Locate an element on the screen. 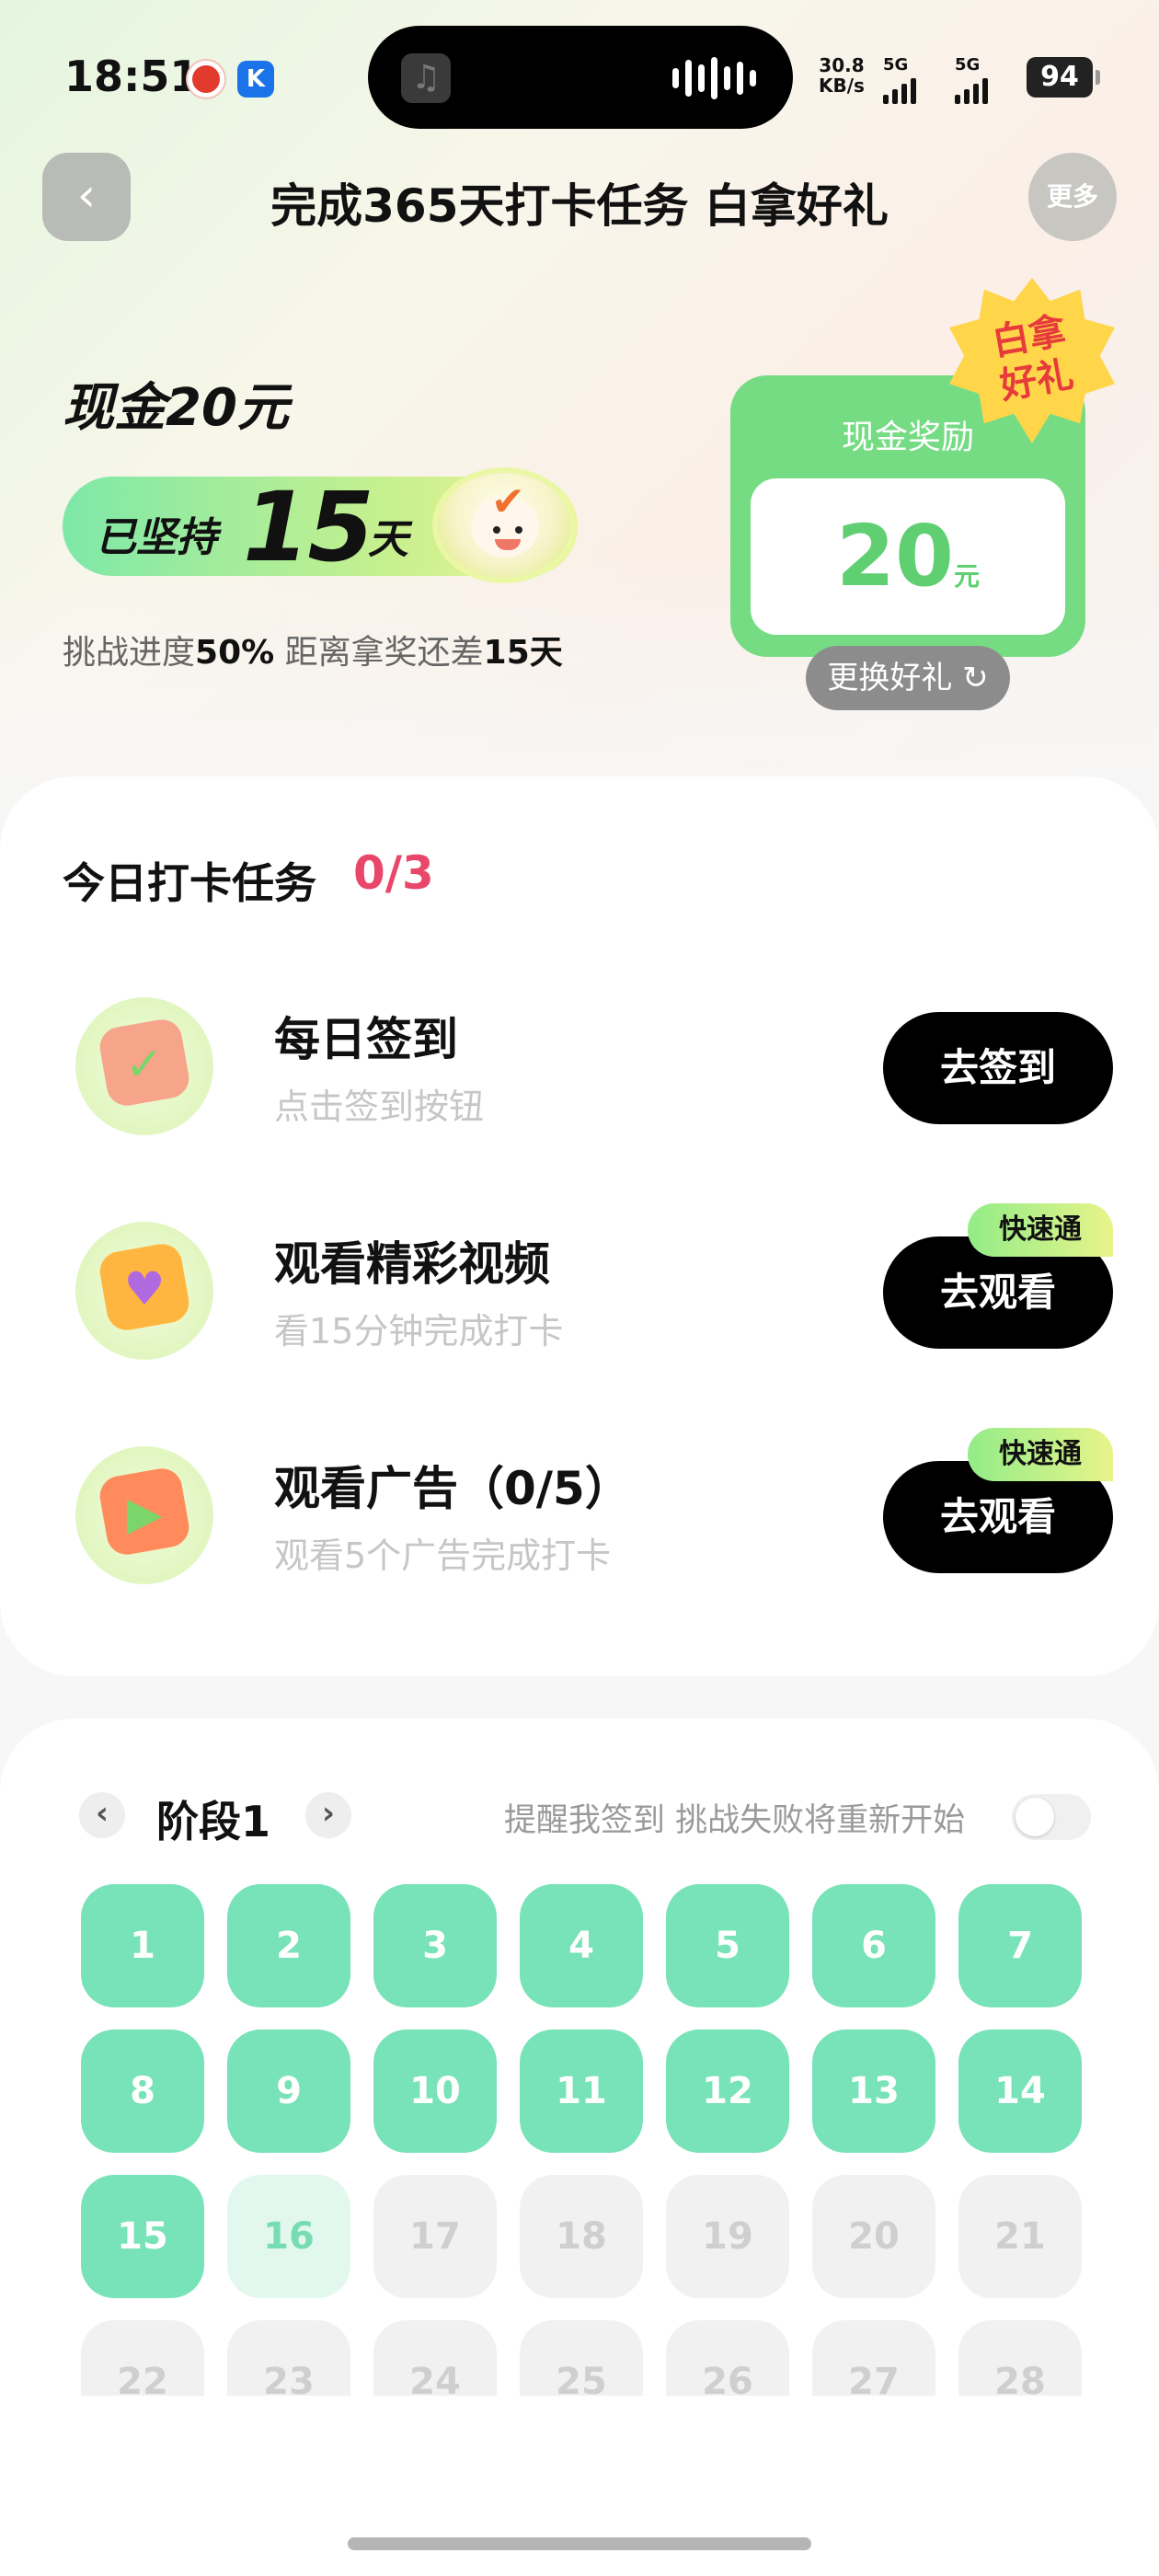 The image size is (1159, 2576). video-play-icon: ♥ is located at coordinates (144, 1291).